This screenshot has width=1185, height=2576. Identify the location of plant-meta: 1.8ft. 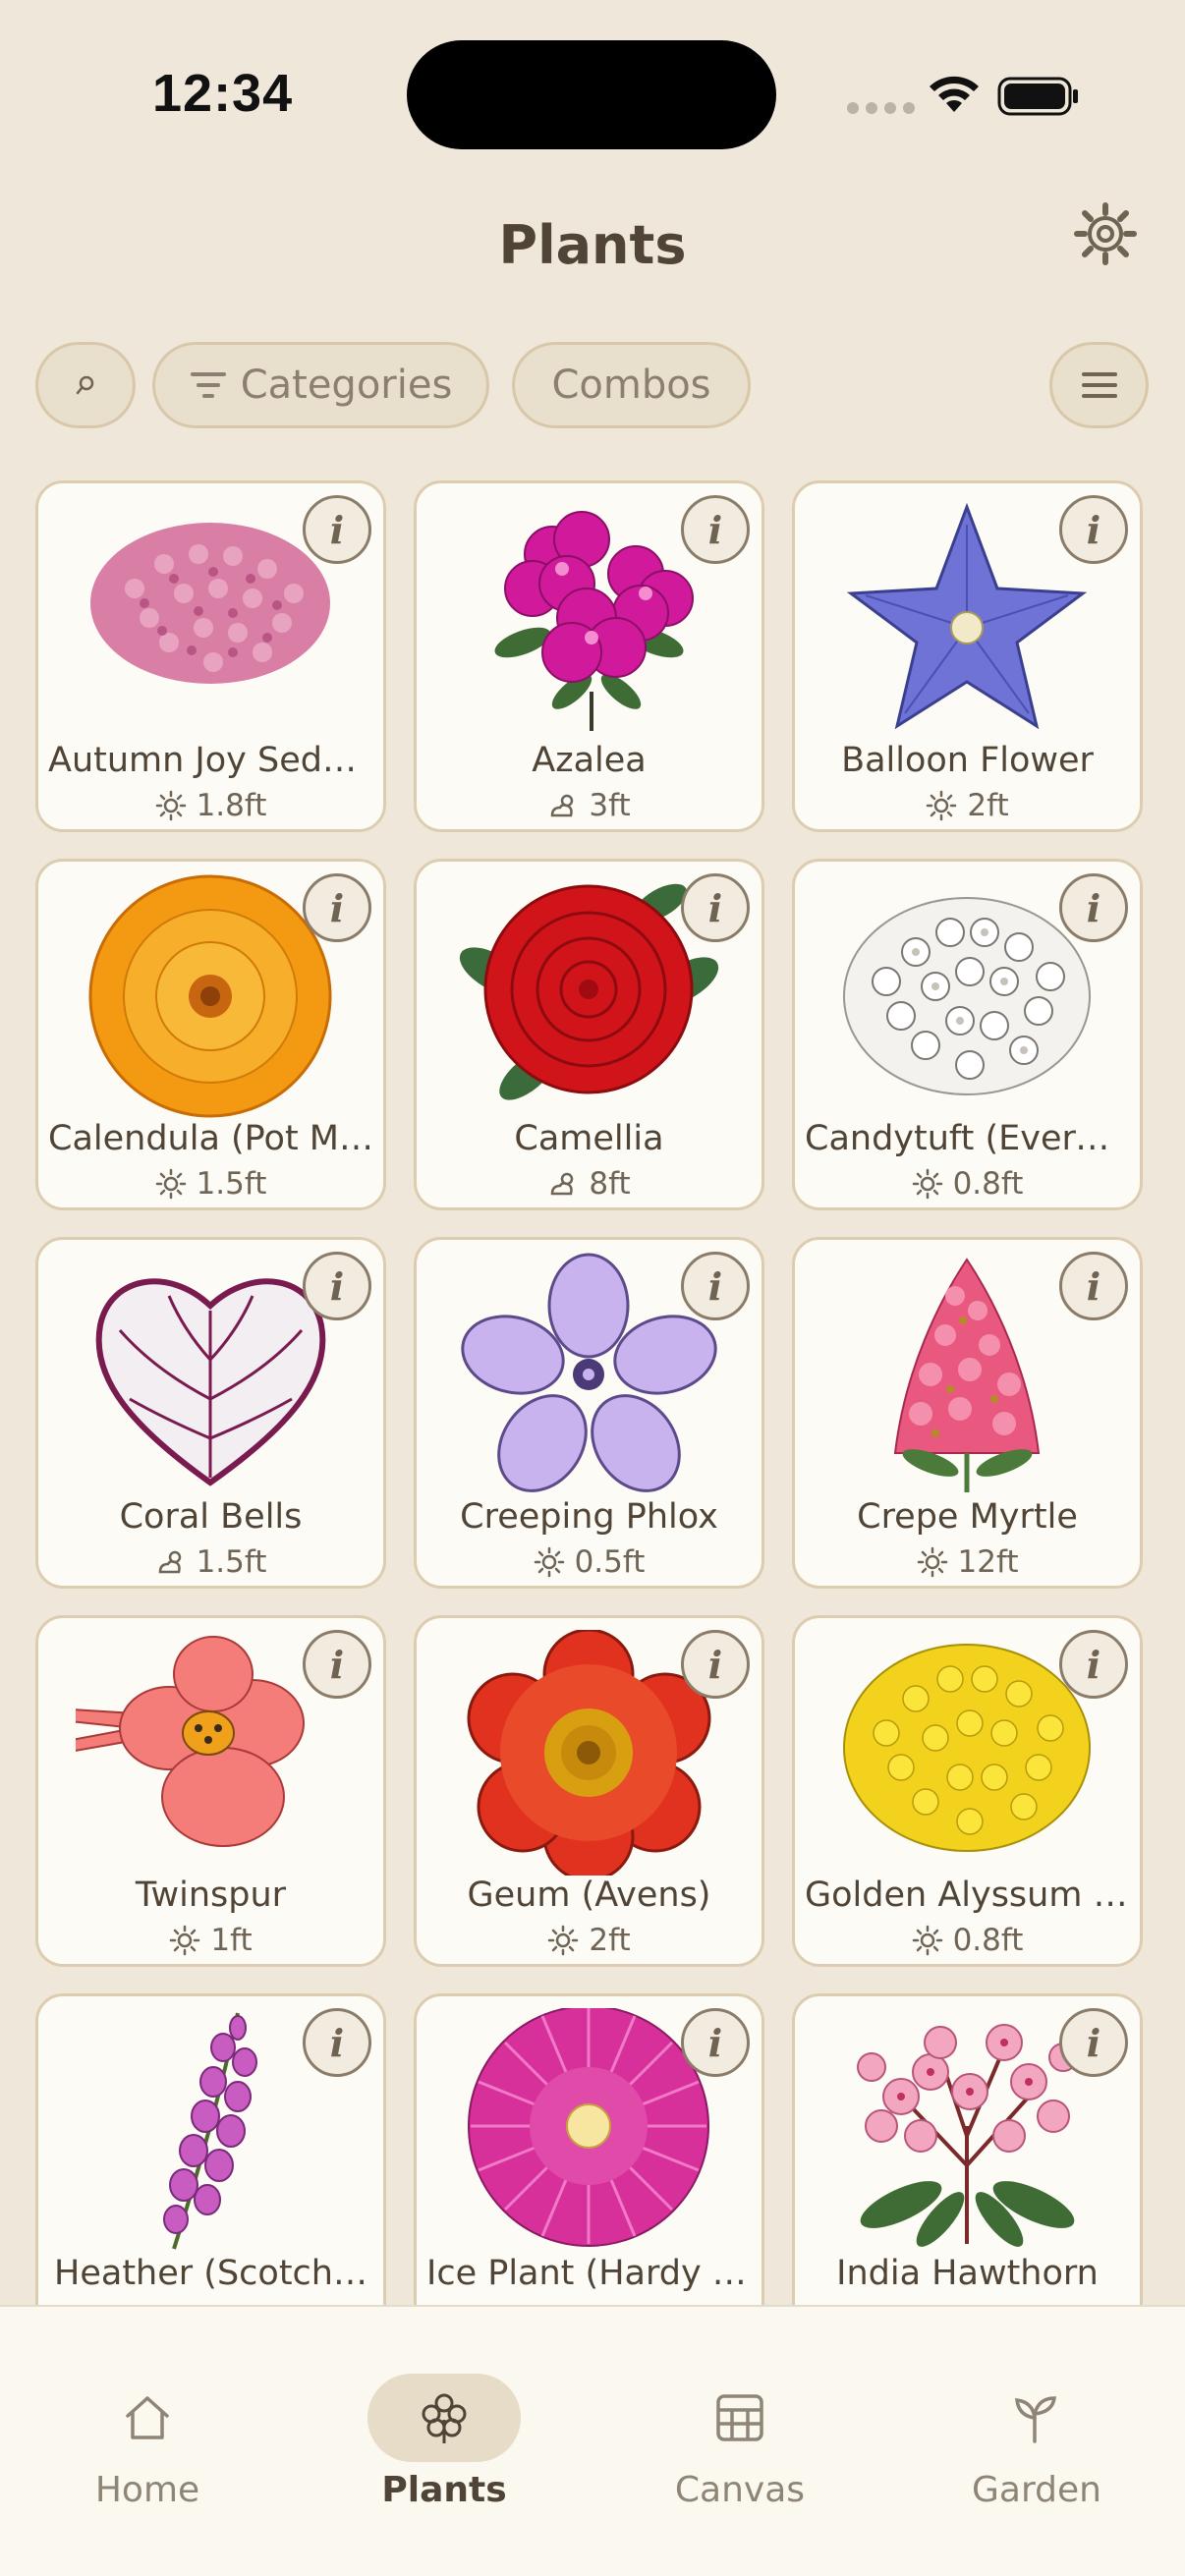
(211, 805).